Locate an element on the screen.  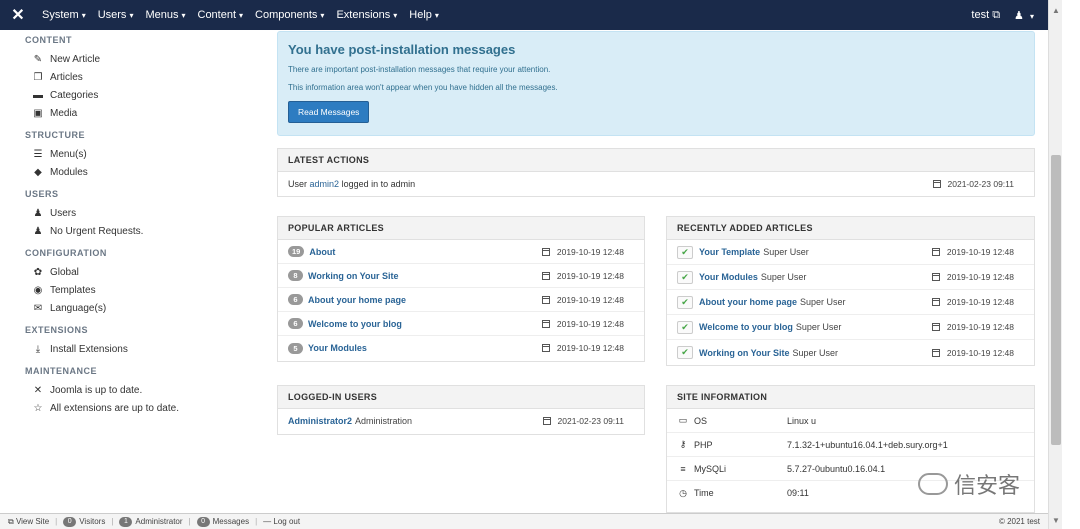
hits-badge: 8 is located at coordinates (295, 275).